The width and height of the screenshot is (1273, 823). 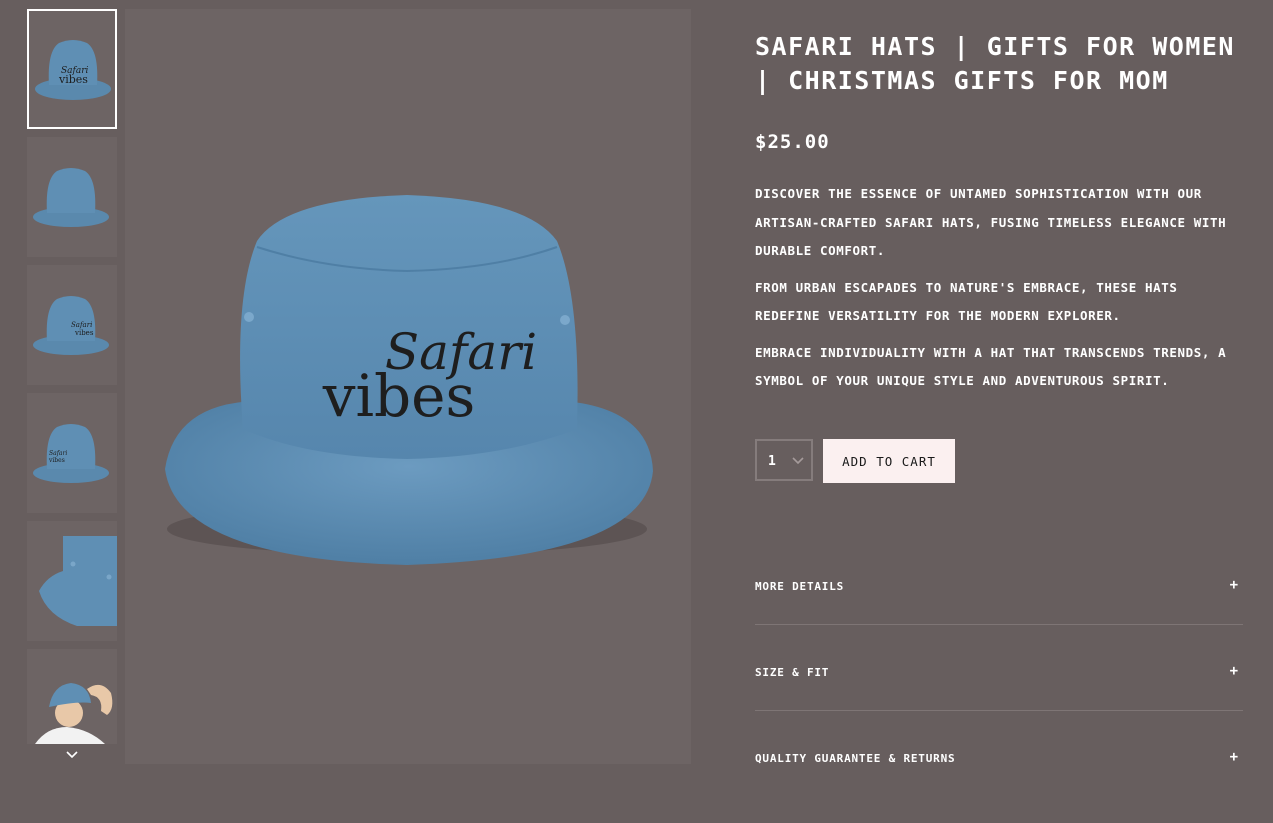 I want to click on thumbnail-3: Safari vibes, so click(x=72, y=325).